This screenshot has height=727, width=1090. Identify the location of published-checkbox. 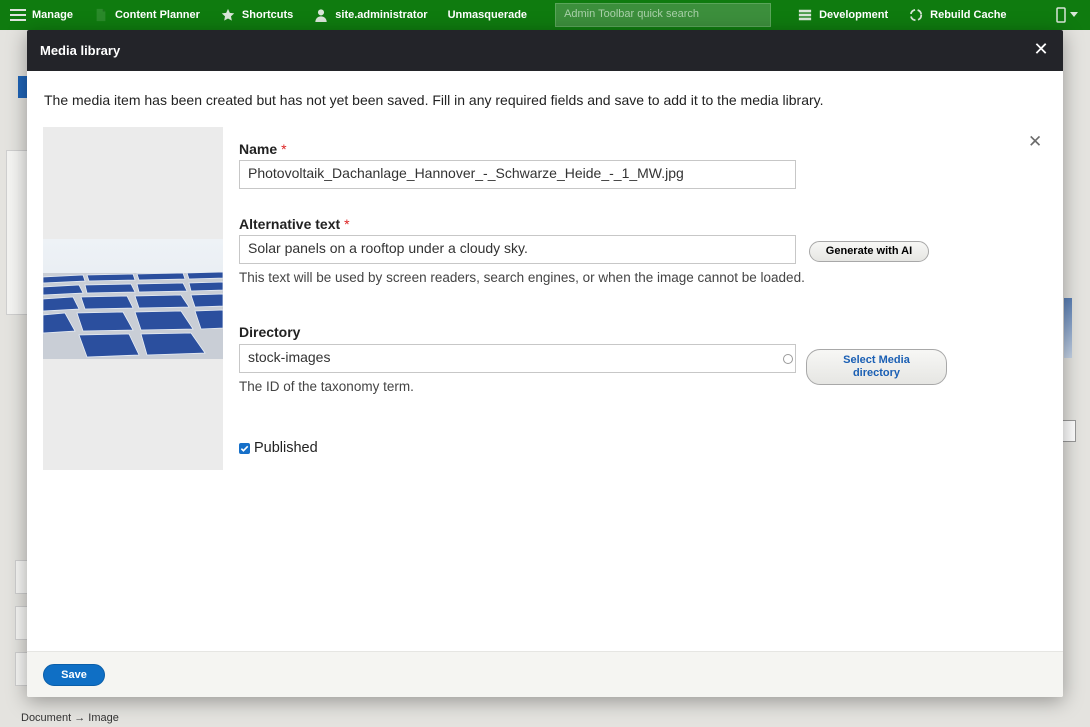
(244, 448).